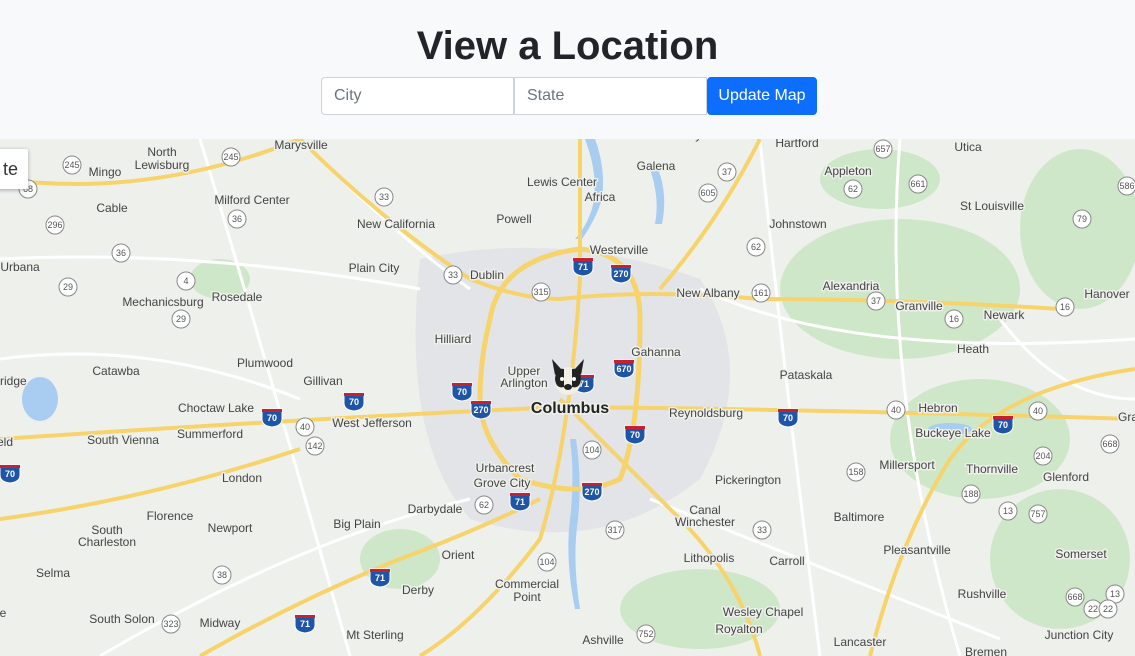  I want to click on state-input, so click(610, 96).